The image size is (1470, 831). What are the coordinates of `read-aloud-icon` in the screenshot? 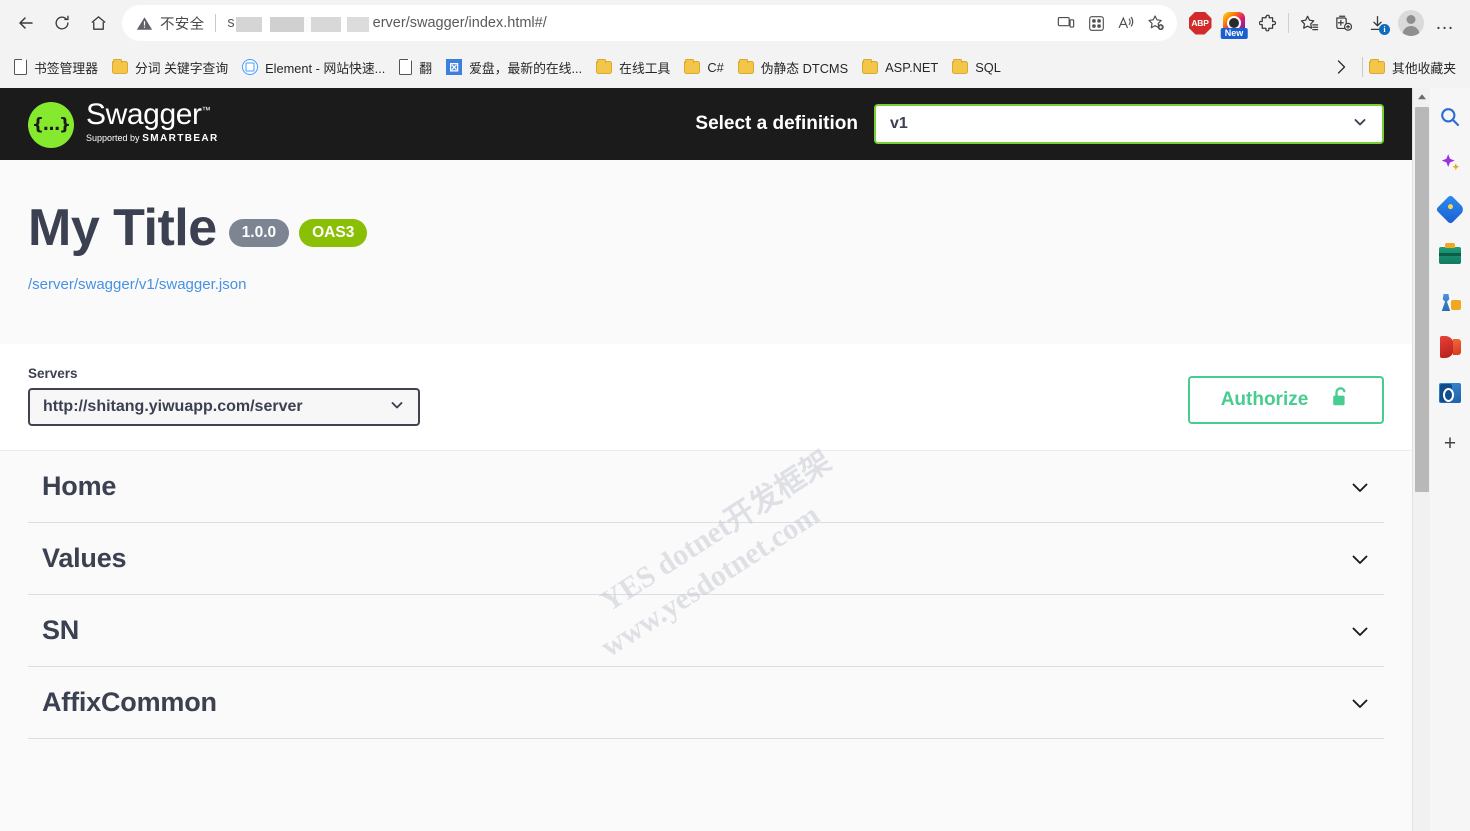 It's located at (1126, 23).